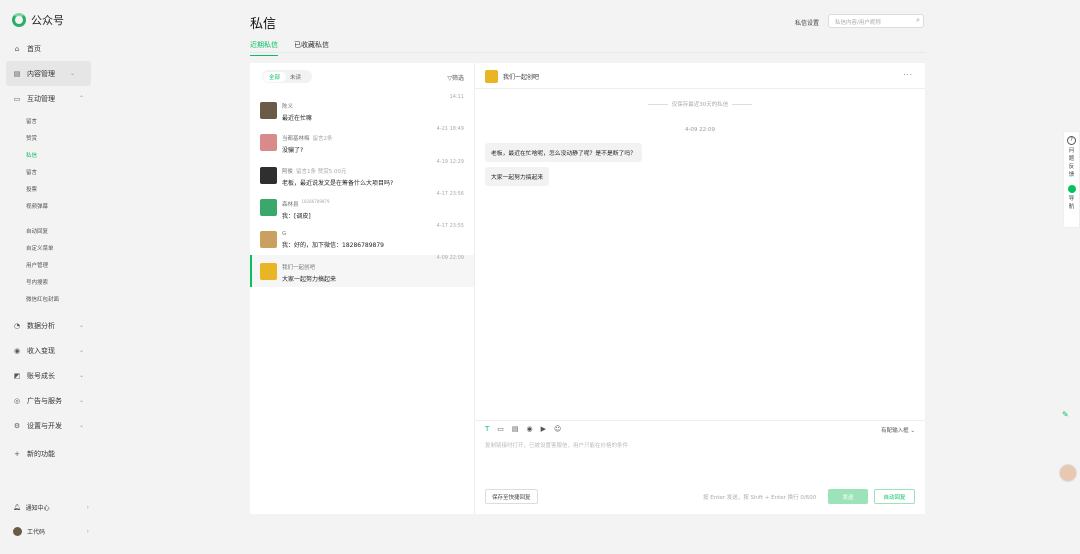  I want to click on guide-icon, so click(1071, 189).